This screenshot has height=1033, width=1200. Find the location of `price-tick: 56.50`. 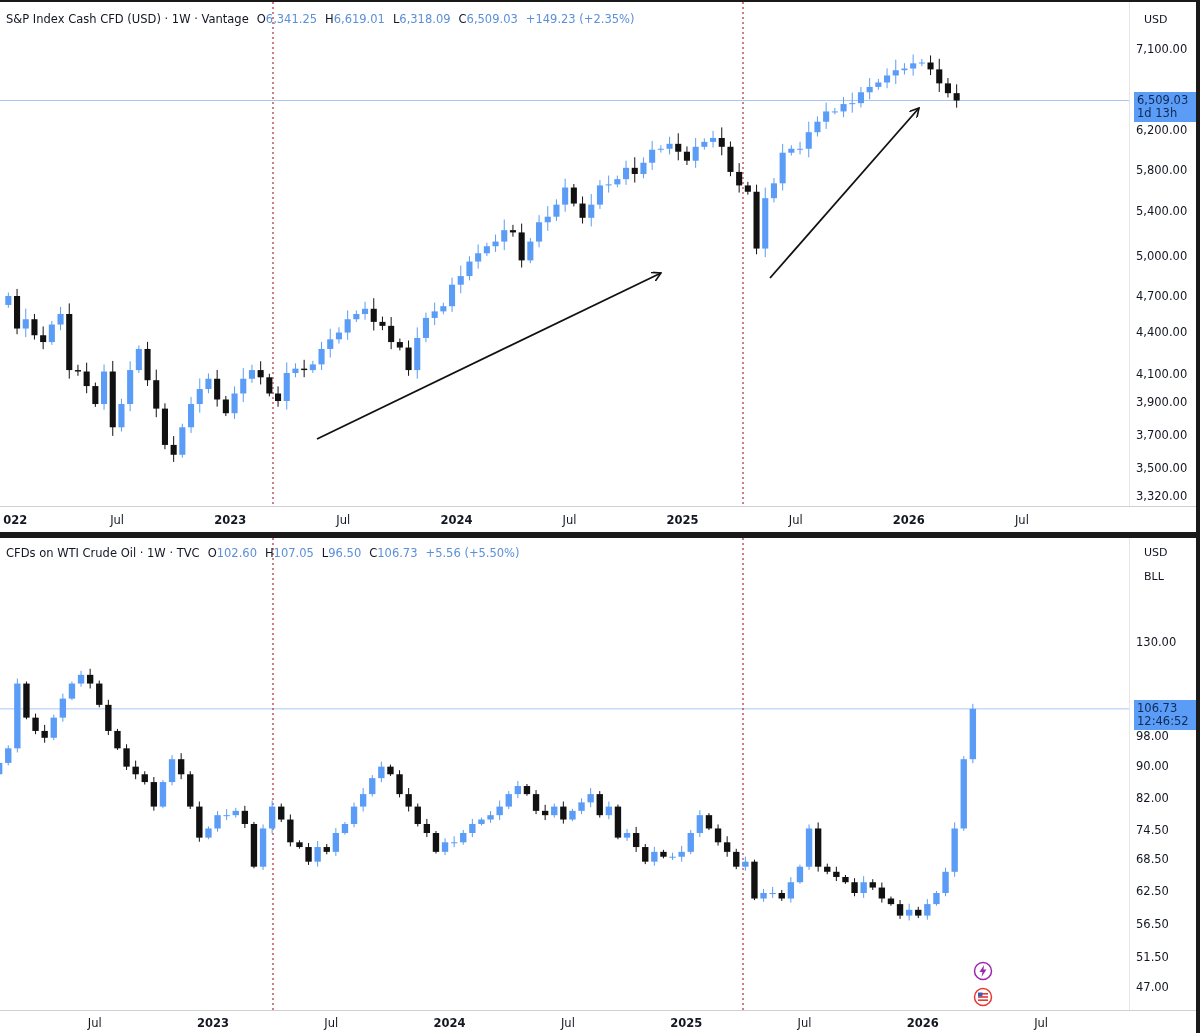

price-tick: 56.50 is located at coordinates (1152, 923).